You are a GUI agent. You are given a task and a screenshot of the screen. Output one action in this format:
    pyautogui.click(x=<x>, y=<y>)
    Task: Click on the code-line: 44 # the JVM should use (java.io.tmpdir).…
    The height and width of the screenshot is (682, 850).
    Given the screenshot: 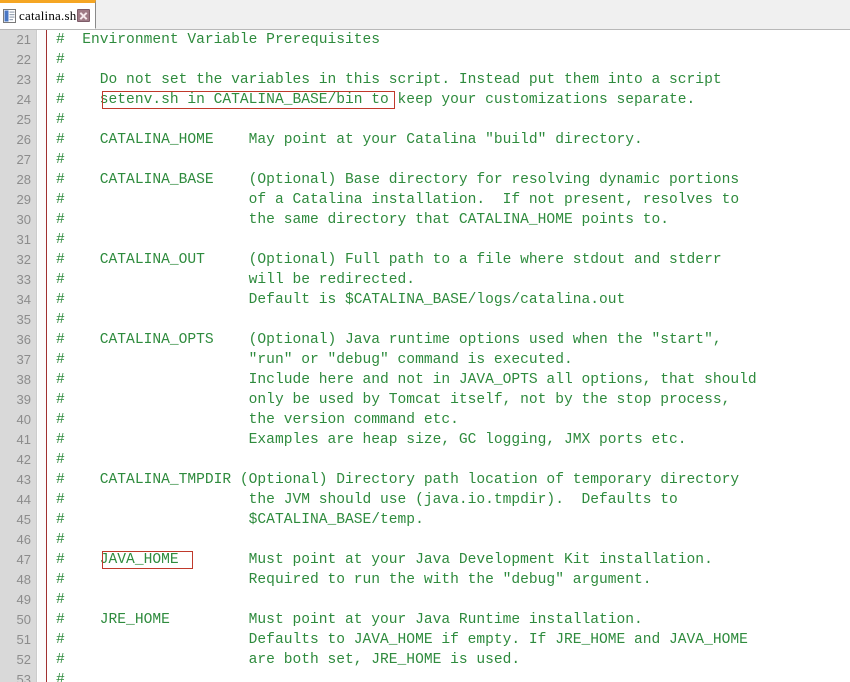 What is the action you would take?
    pyautogui.click(x=425, y=500)
    